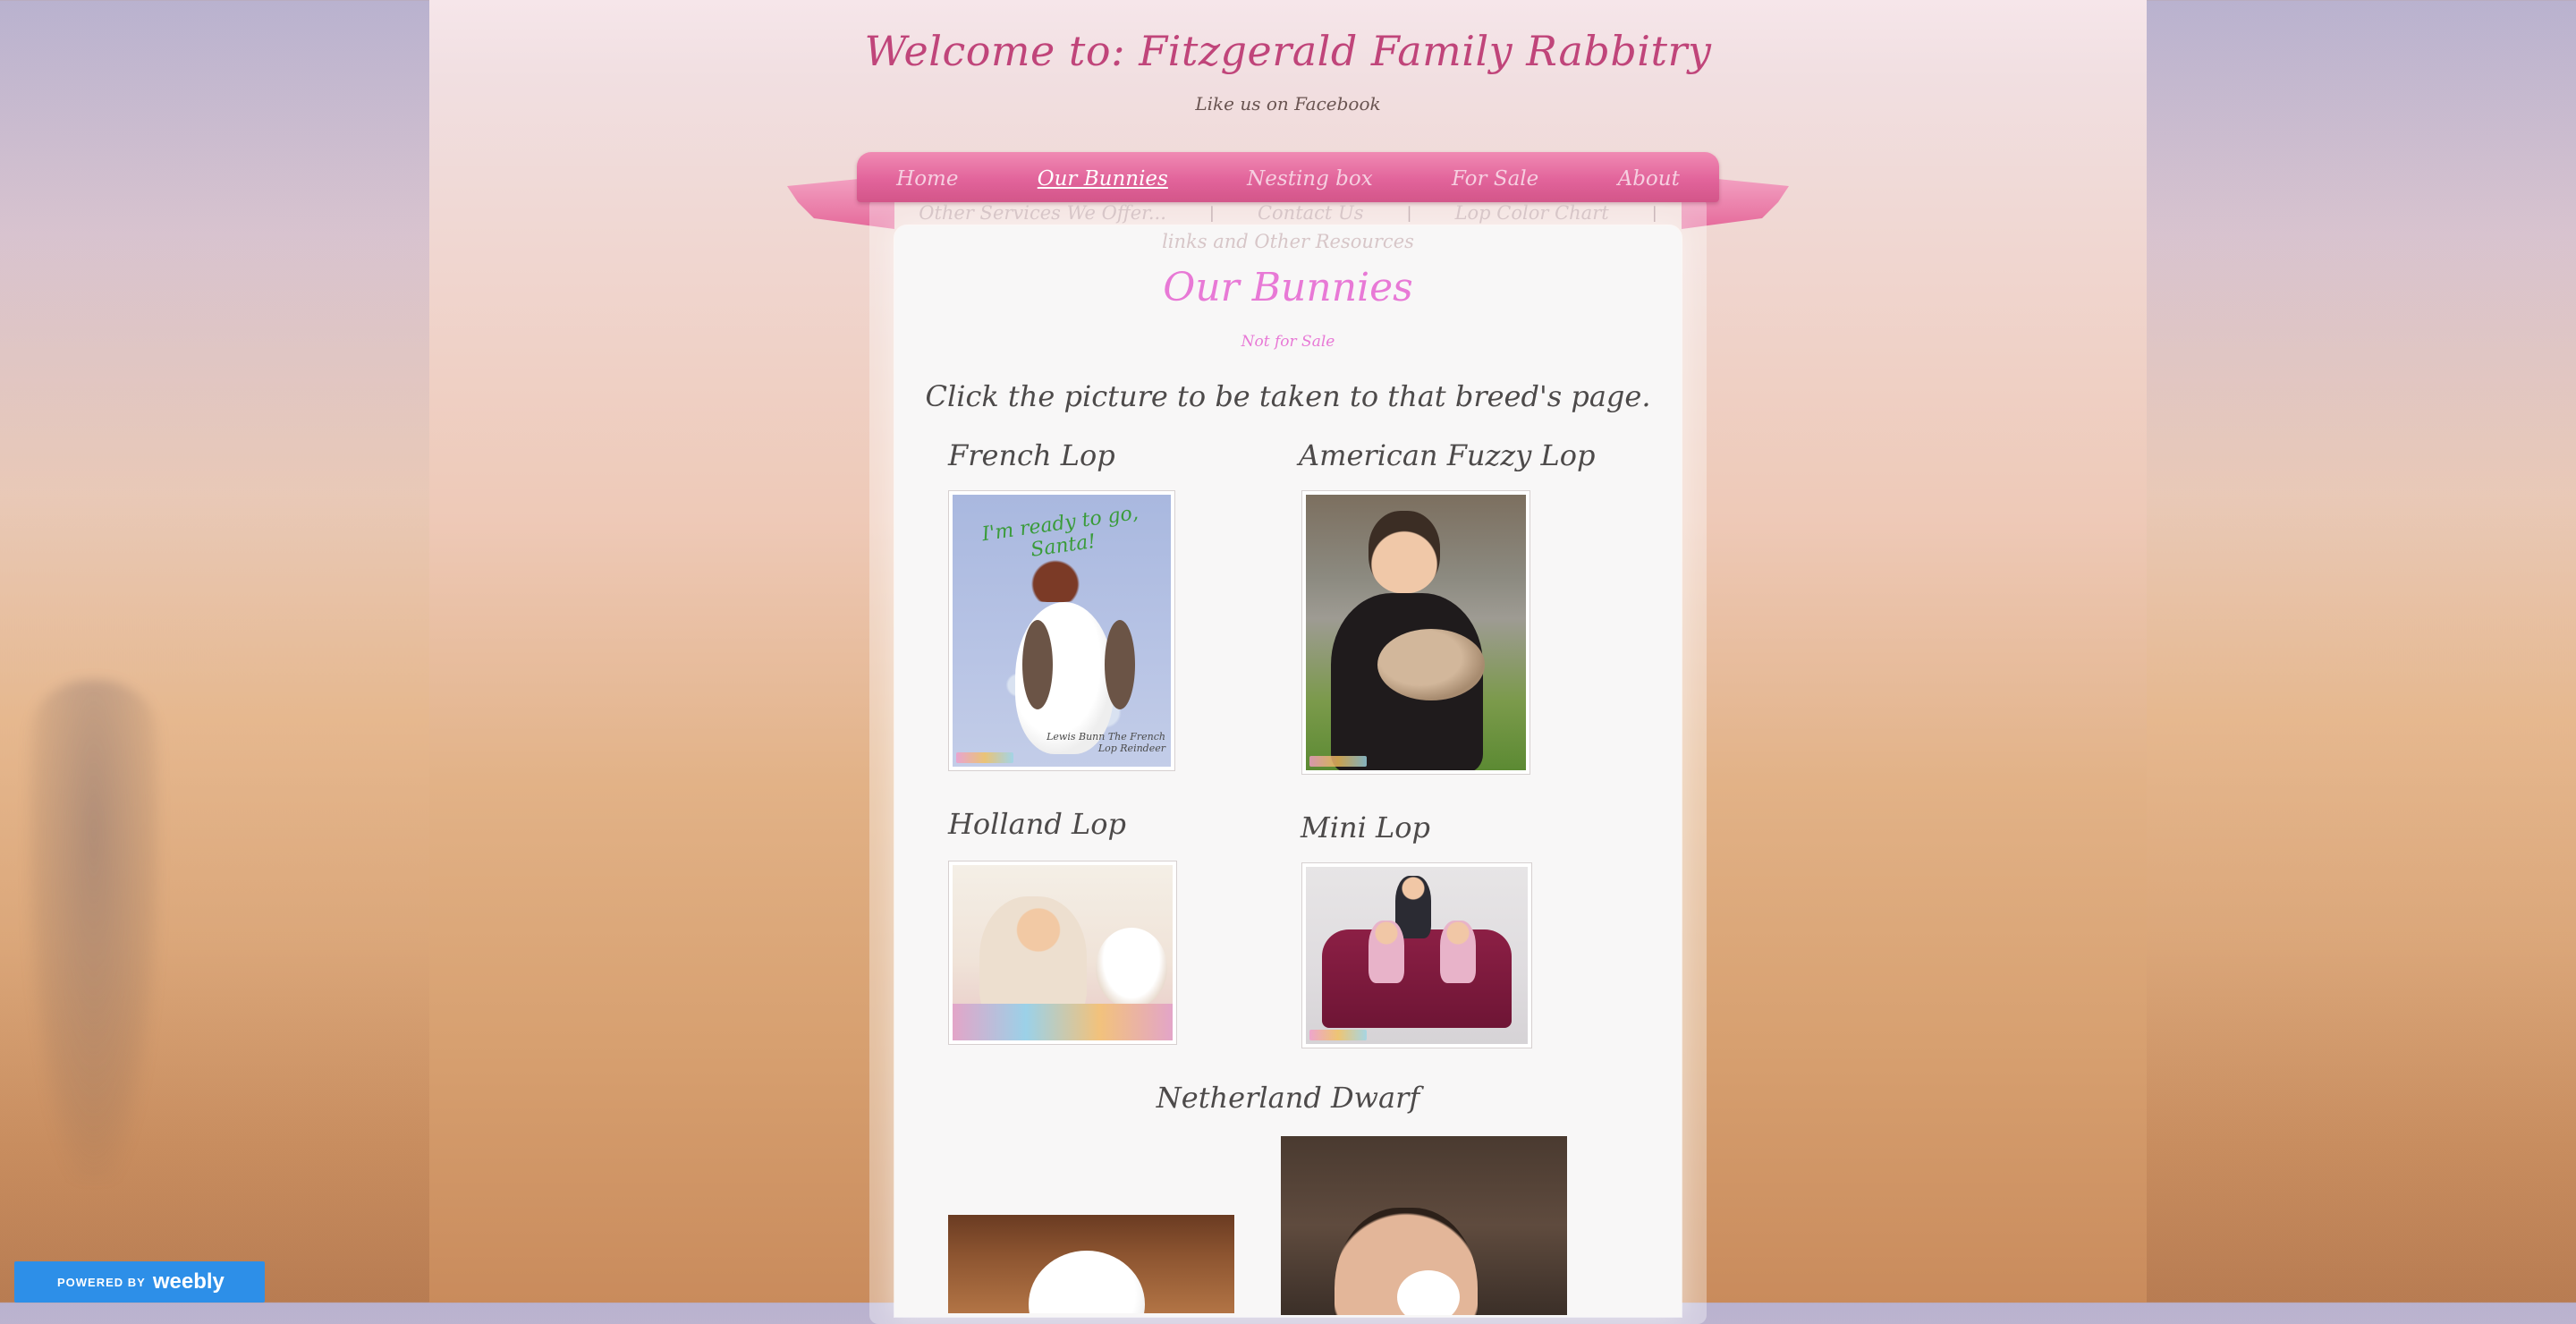 The height and width of the screenshot is (1324, 2576). Describe the element at coordinates (1417, 978) in the screenshot. I see `sofa` at that location.